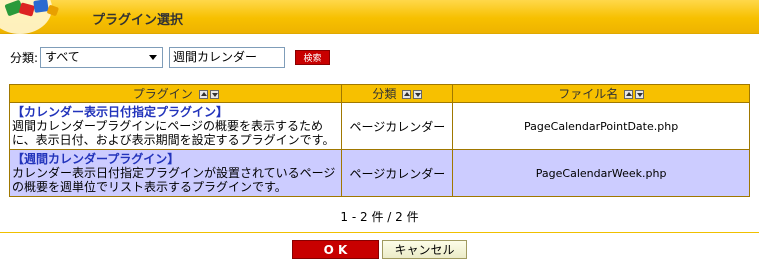 This screenshot has height=279, width=759. I want to click on cancel-button: キャンセル, so click(424, 249).